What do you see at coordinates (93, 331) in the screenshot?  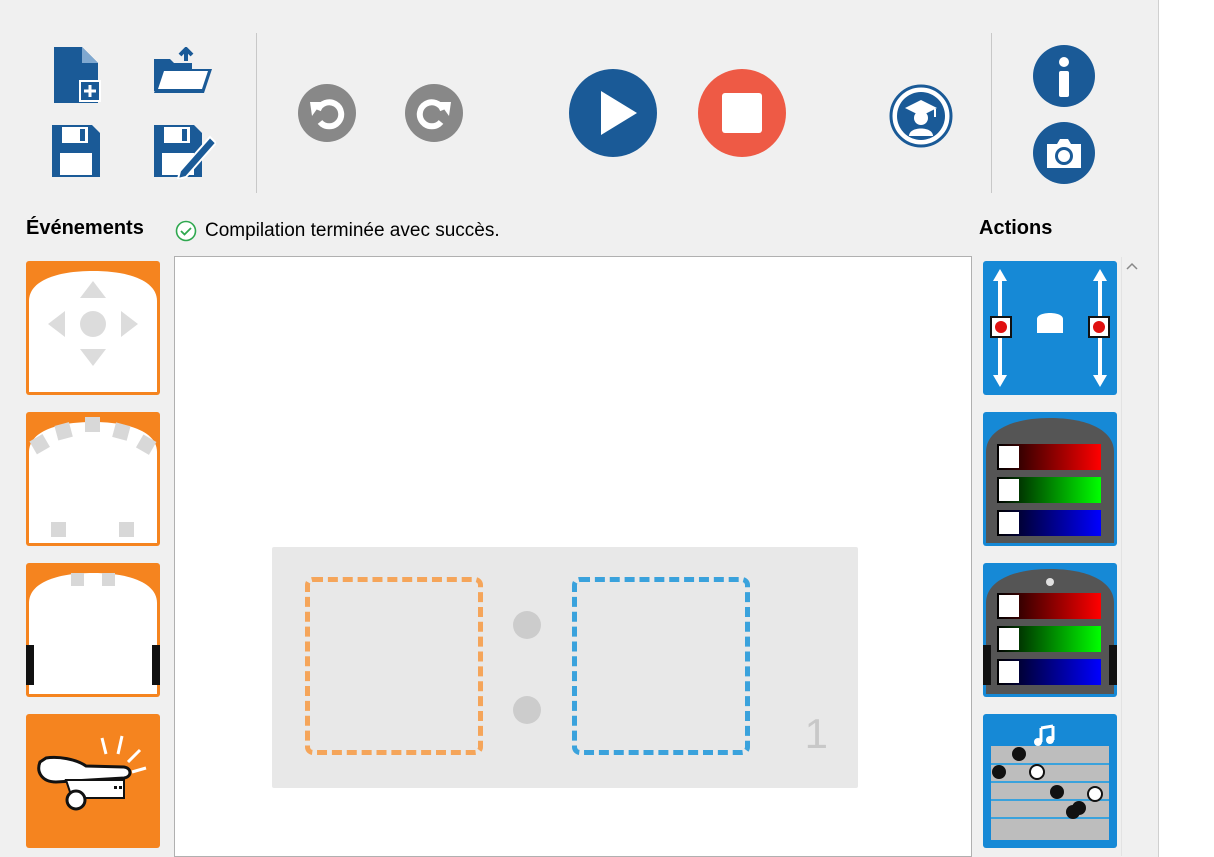 I see `buttons-event-icon` at bounding box center [93, 331].